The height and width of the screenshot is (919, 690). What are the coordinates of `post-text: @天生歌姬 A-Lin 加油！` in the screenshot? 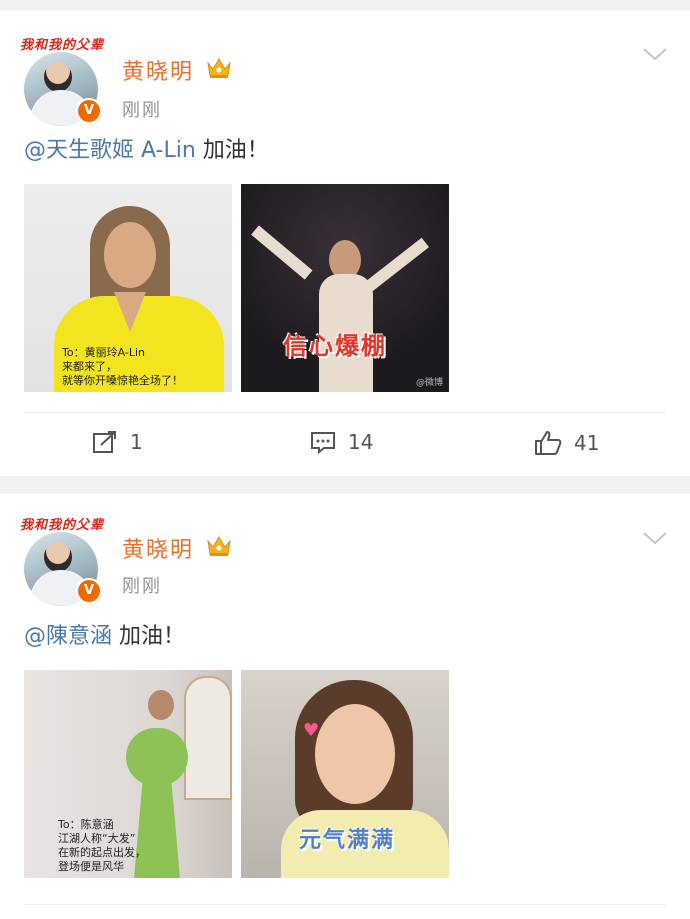 It's located at (146, 148).